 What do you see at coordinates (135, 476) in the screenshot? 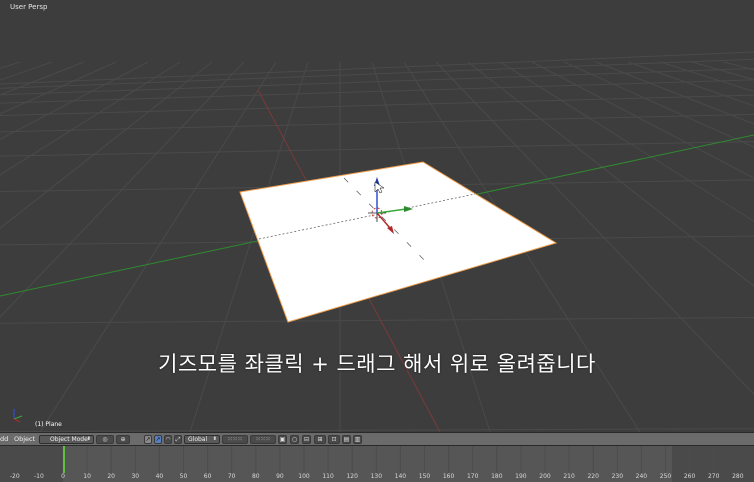
I see `timeline-tick-label: 30` at bounding box center [135, 476].